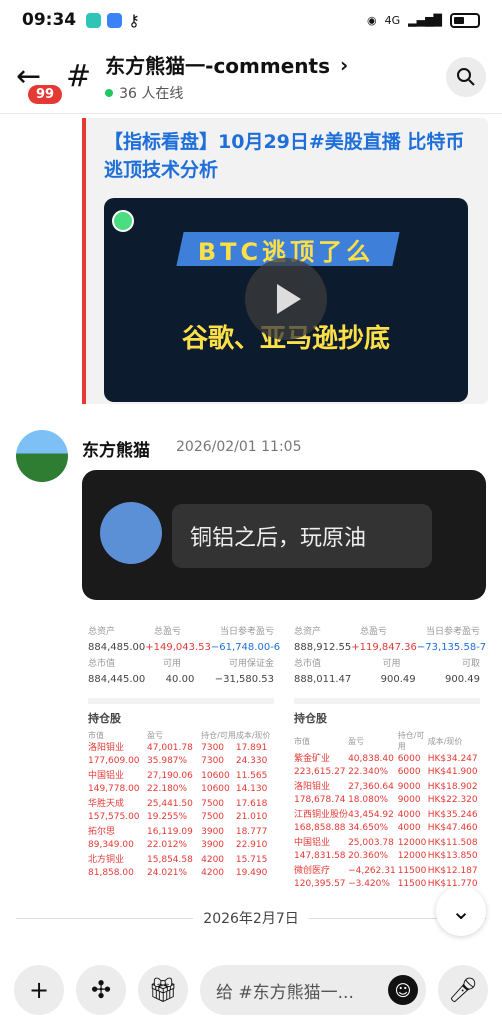 The image size is (502, 1024). Describe the element at coordinates (131, 533) in the screenshot. I see `quoted-avatar` at that location.